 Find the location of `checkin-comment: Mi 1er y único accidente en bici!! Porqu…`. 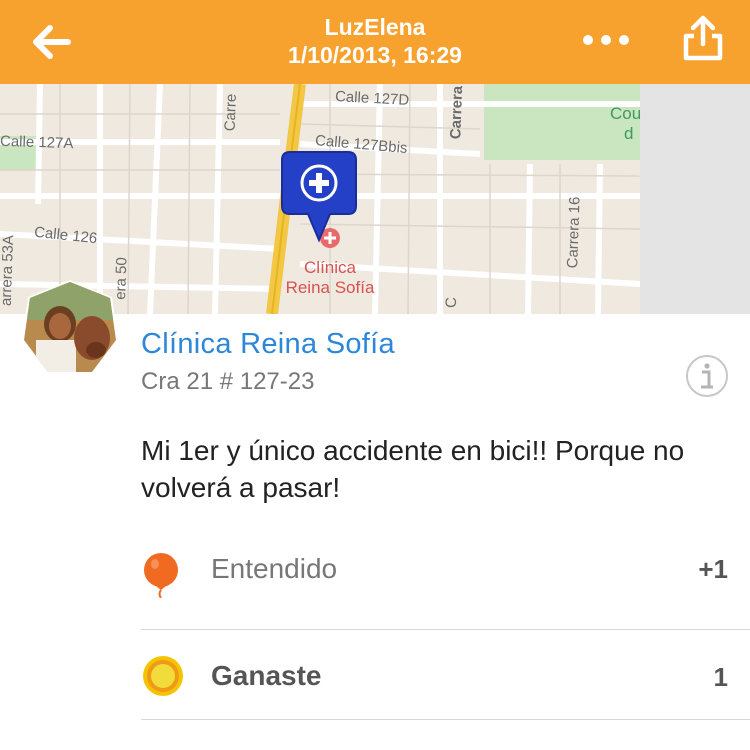

checkin-comment: Mi 1er y único accidente en bici!! Porqu… is located at coordinates (413, 469).